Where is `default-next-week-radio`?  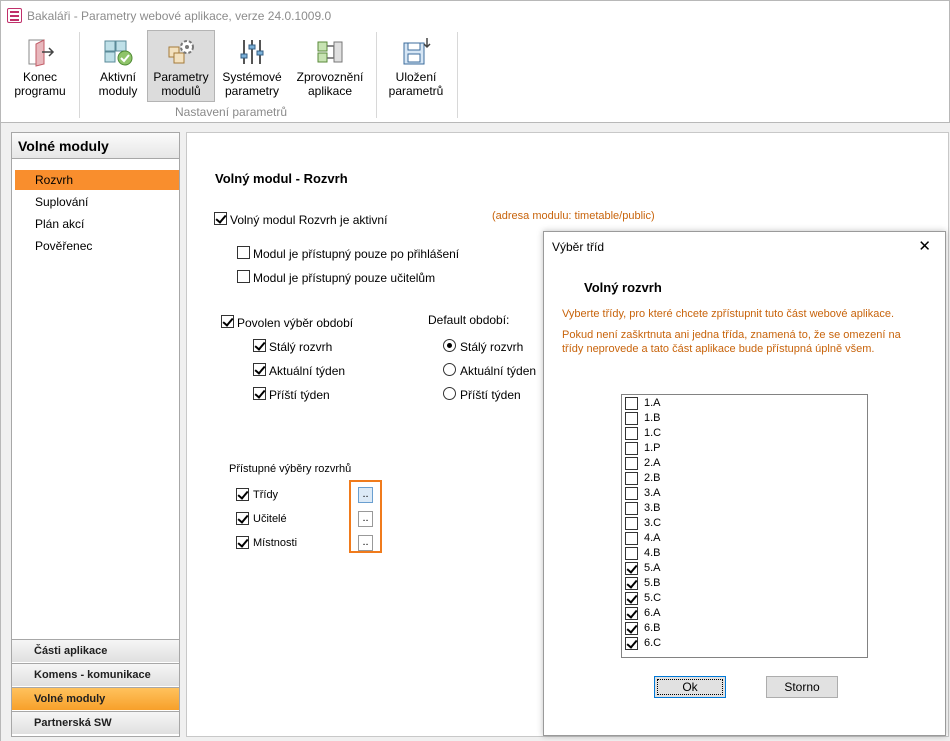 default-next-week-radio is located at coordinates (449, 393).